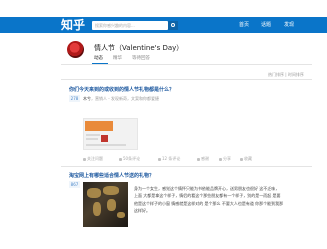  Describe the element at coordinates (289, 25) in the screenshot. I see `nav-discover-link: 发现` at that location.